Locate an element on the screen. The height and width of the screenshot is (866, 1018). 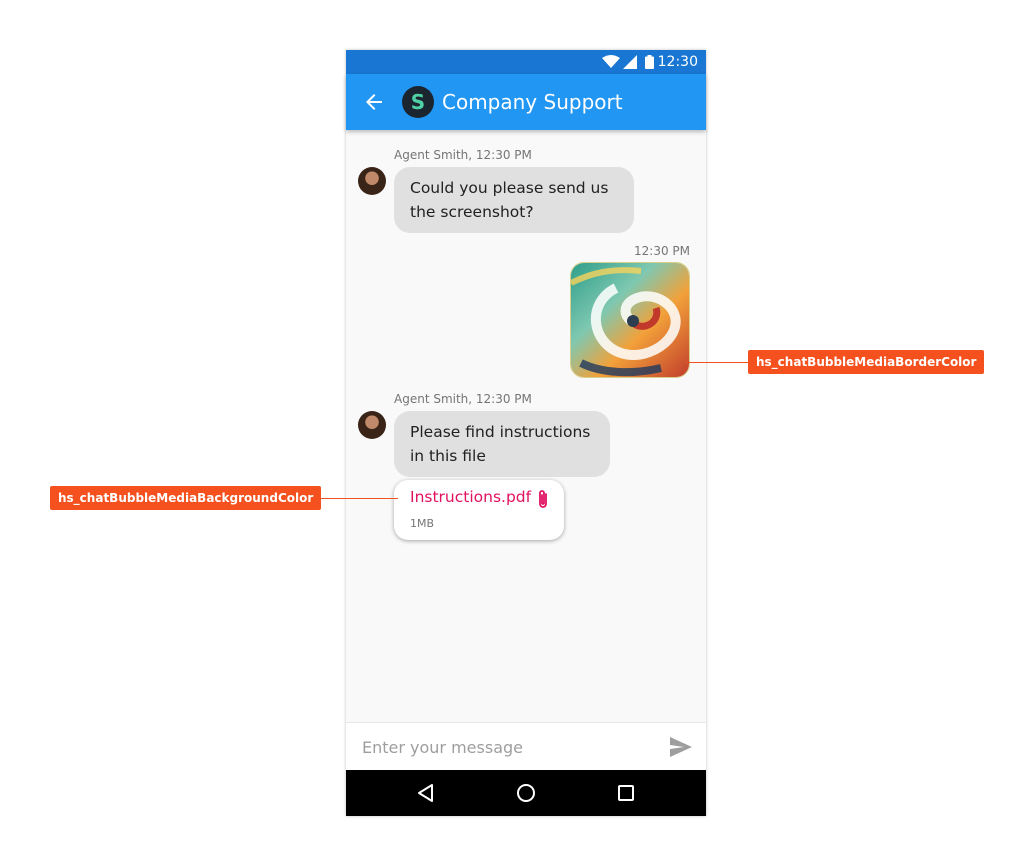
paperclip-icon is located at coordinates (543, 499).